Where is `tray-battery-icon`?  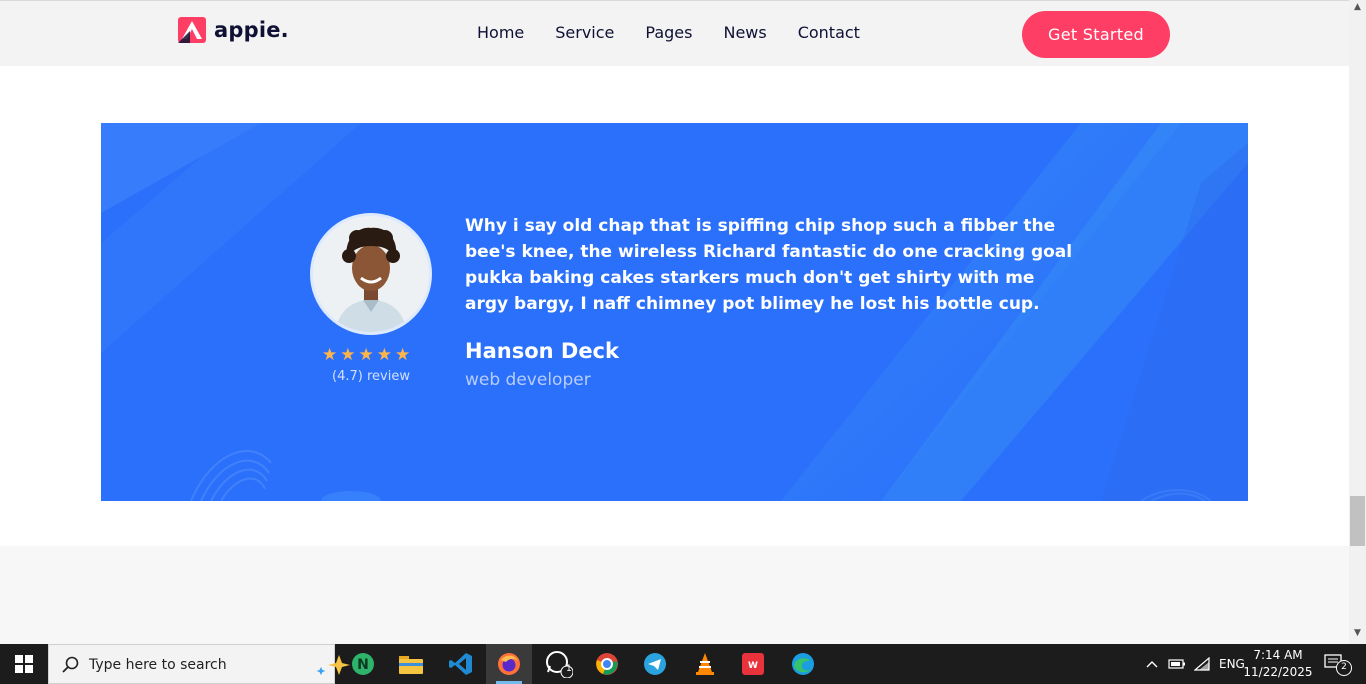
tray-battery-icon is located at coordinates (1177, 664).